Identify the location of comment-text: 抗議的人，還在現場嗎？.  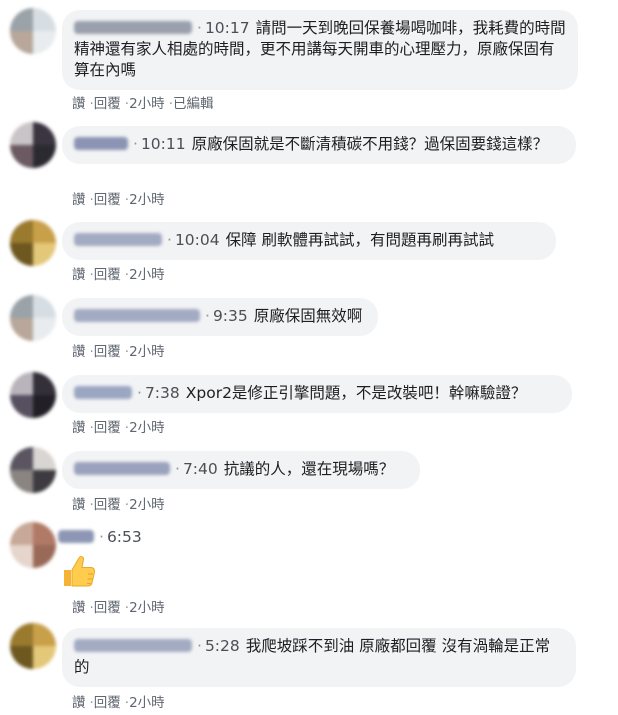
(309, 469).